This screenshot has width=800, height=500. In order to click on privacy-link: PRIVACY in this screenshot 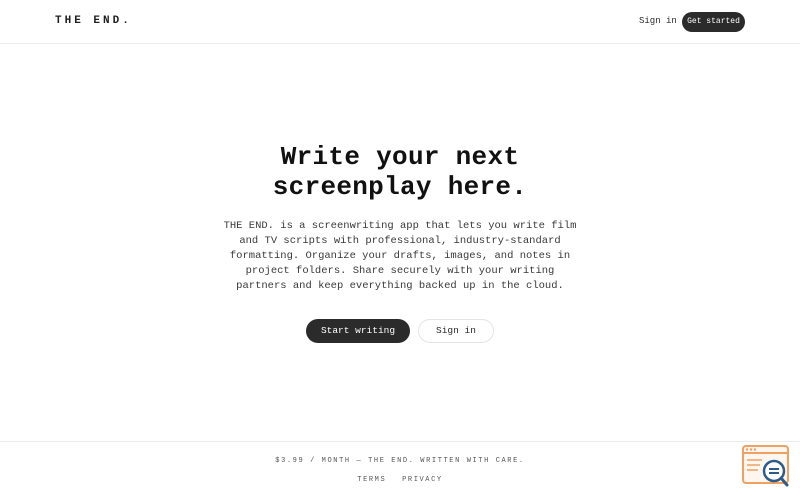, I will do `click(422, 480)`.